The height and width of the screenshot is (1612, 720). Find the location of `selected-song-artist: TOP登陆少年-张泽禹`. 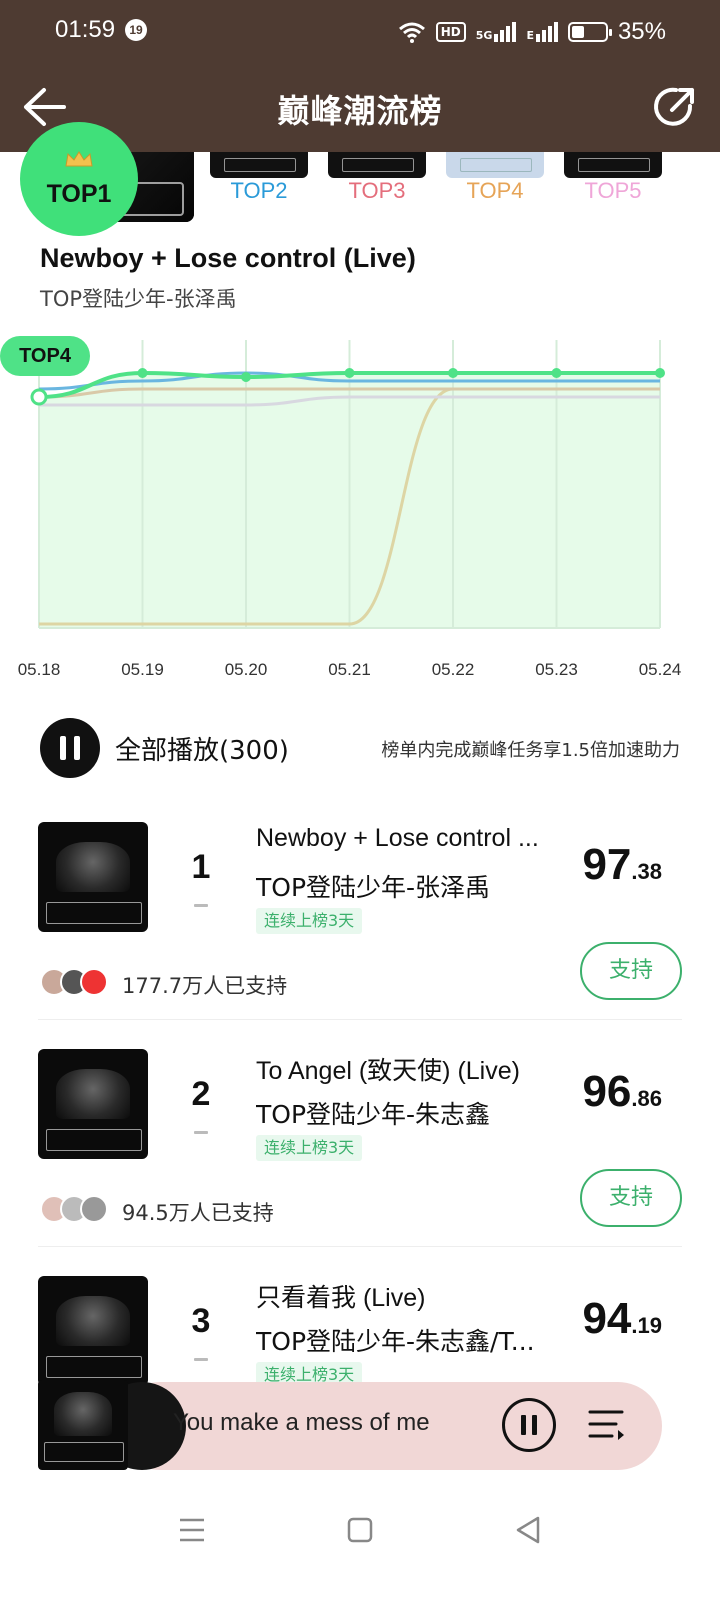

selected-song-artist: TOP登陆少年-张泽禹 is located at coordinates (138, 299).